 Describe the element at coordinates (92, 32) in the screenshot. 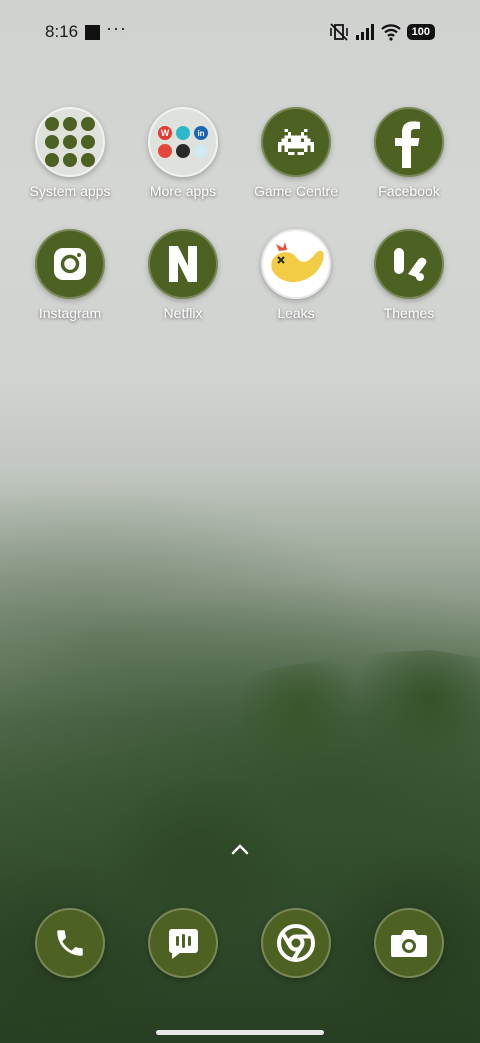

I see `screenshot-square-icon` at that location.